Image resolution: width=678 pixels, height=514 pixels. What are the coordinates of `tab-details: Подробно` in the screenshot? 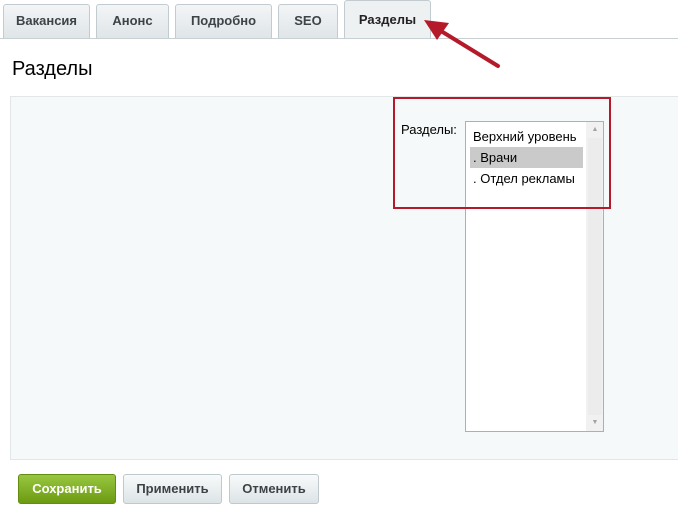 It's located at (223, 21).